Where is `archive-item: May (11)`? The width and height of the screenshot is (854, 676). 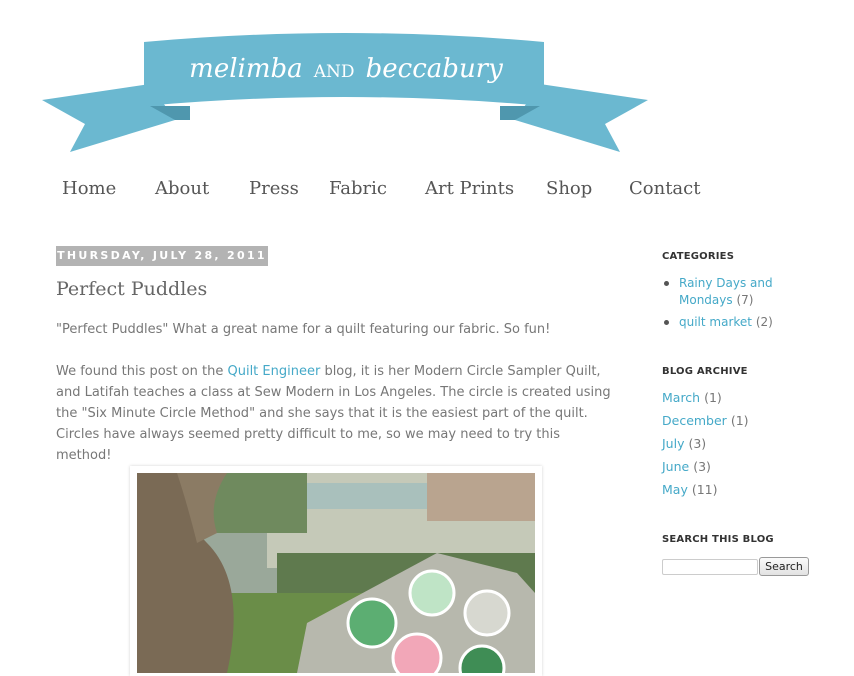
archive-item: May (11) is located at coordinates (690, 489).